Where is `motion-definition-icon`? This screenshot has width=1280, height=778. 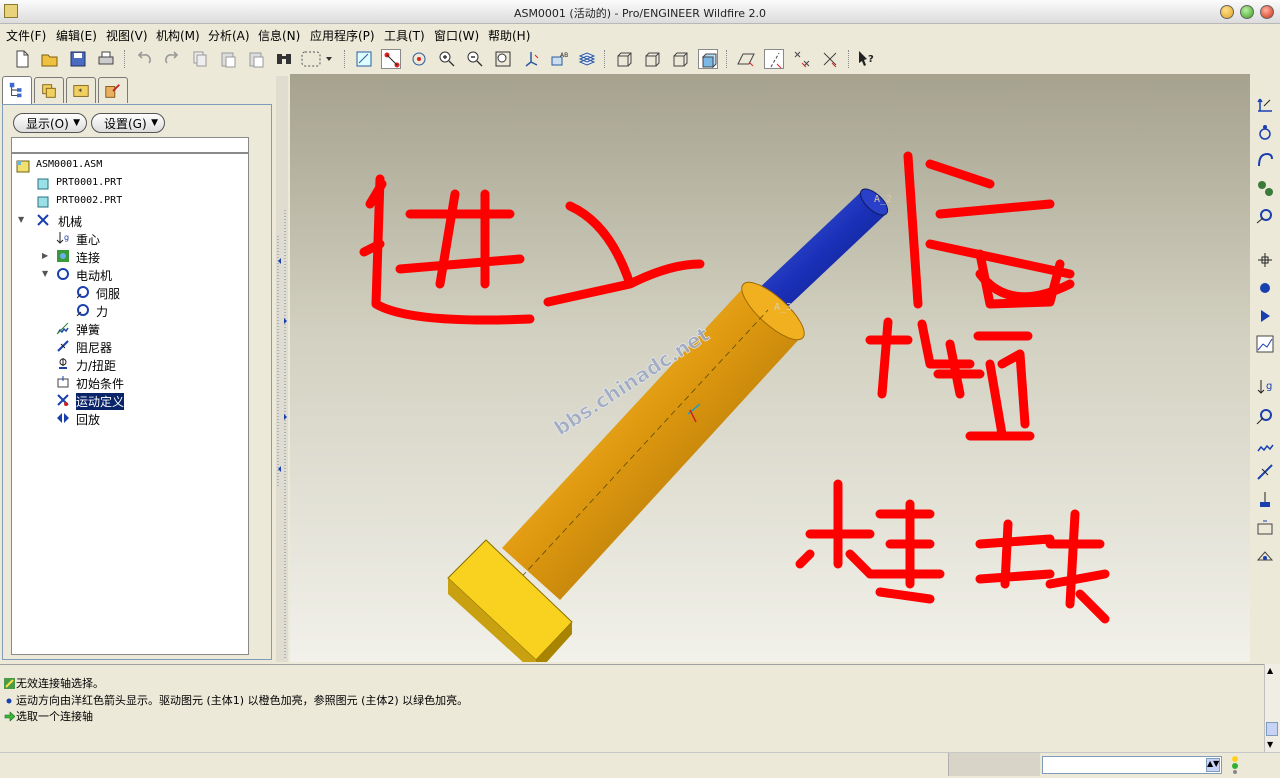 motion-definition-icon is located at coordinates (63, 400).